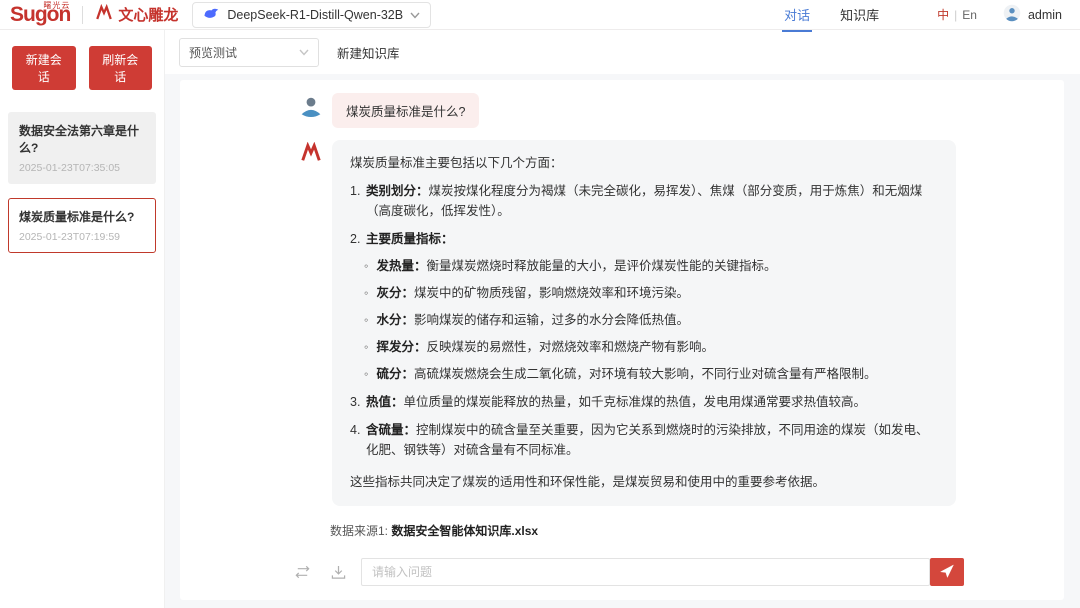 This screenshot has width=1080, height=608. Describe the element at coordinates (651, 266) in the screenshot. I see `list-item: 发热量：衡量煤炭燃烧时释放能量的大小，是评价煤炭性能的关键指标。` at that location.